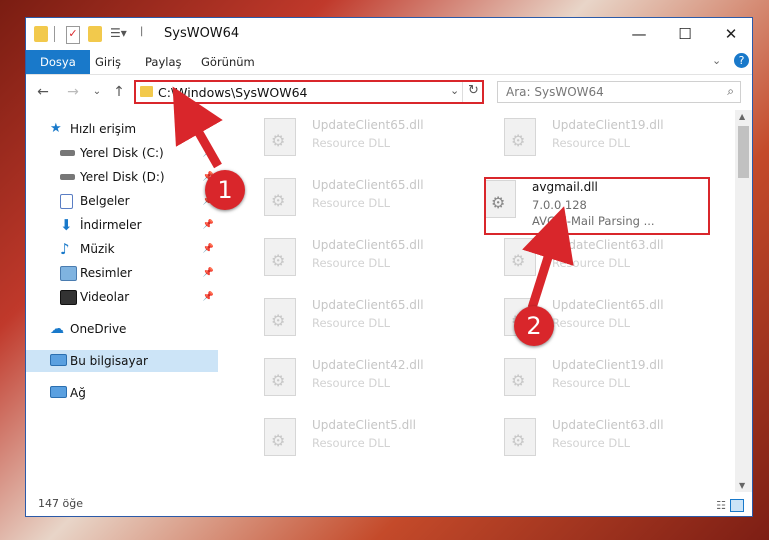 This screenshot has width=769, height=540. What do you see at coordinates (534, 326) in the screenshot?
I see `step-2-badge: 2` at bounding box center [534, 326].